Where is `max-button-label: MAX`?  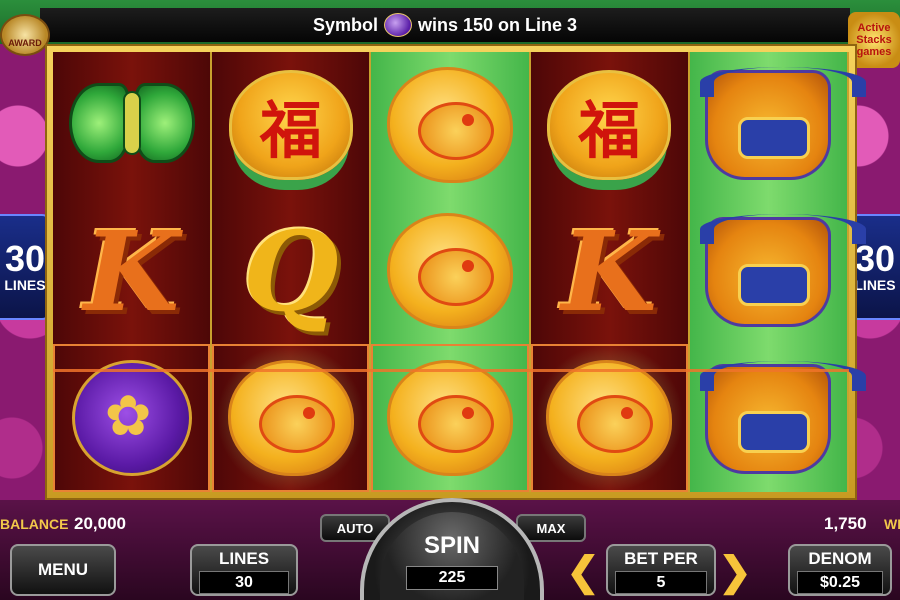
max-button-label: MAX is located at coordinates (551, 528).